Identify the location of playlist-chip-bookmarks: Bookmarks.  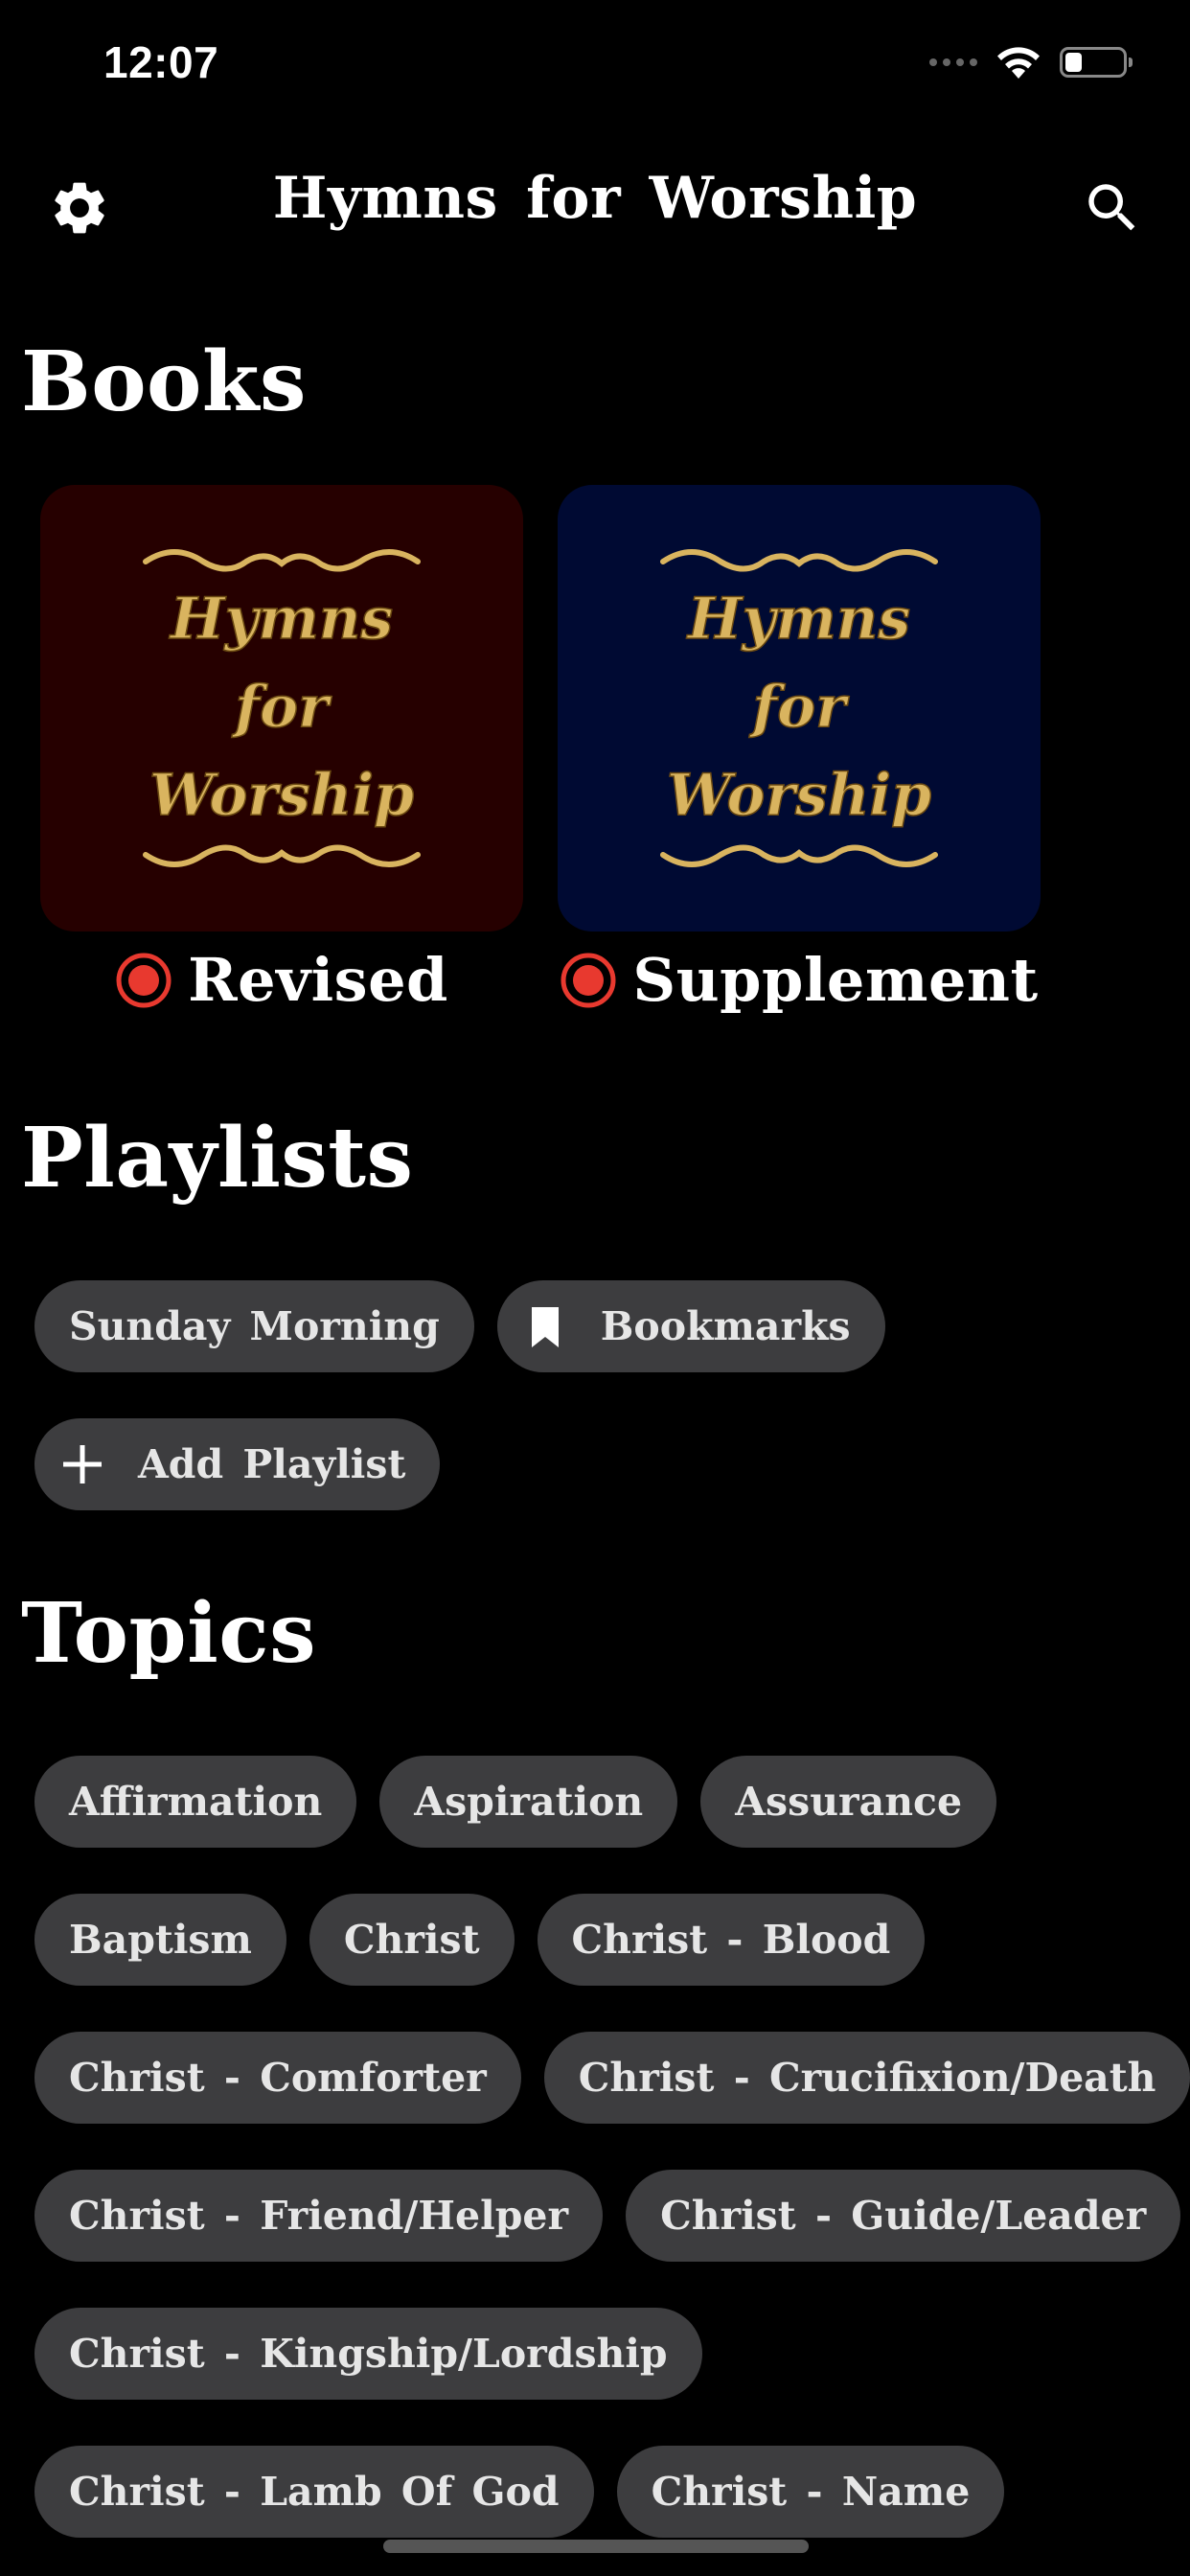
(691, 1326).